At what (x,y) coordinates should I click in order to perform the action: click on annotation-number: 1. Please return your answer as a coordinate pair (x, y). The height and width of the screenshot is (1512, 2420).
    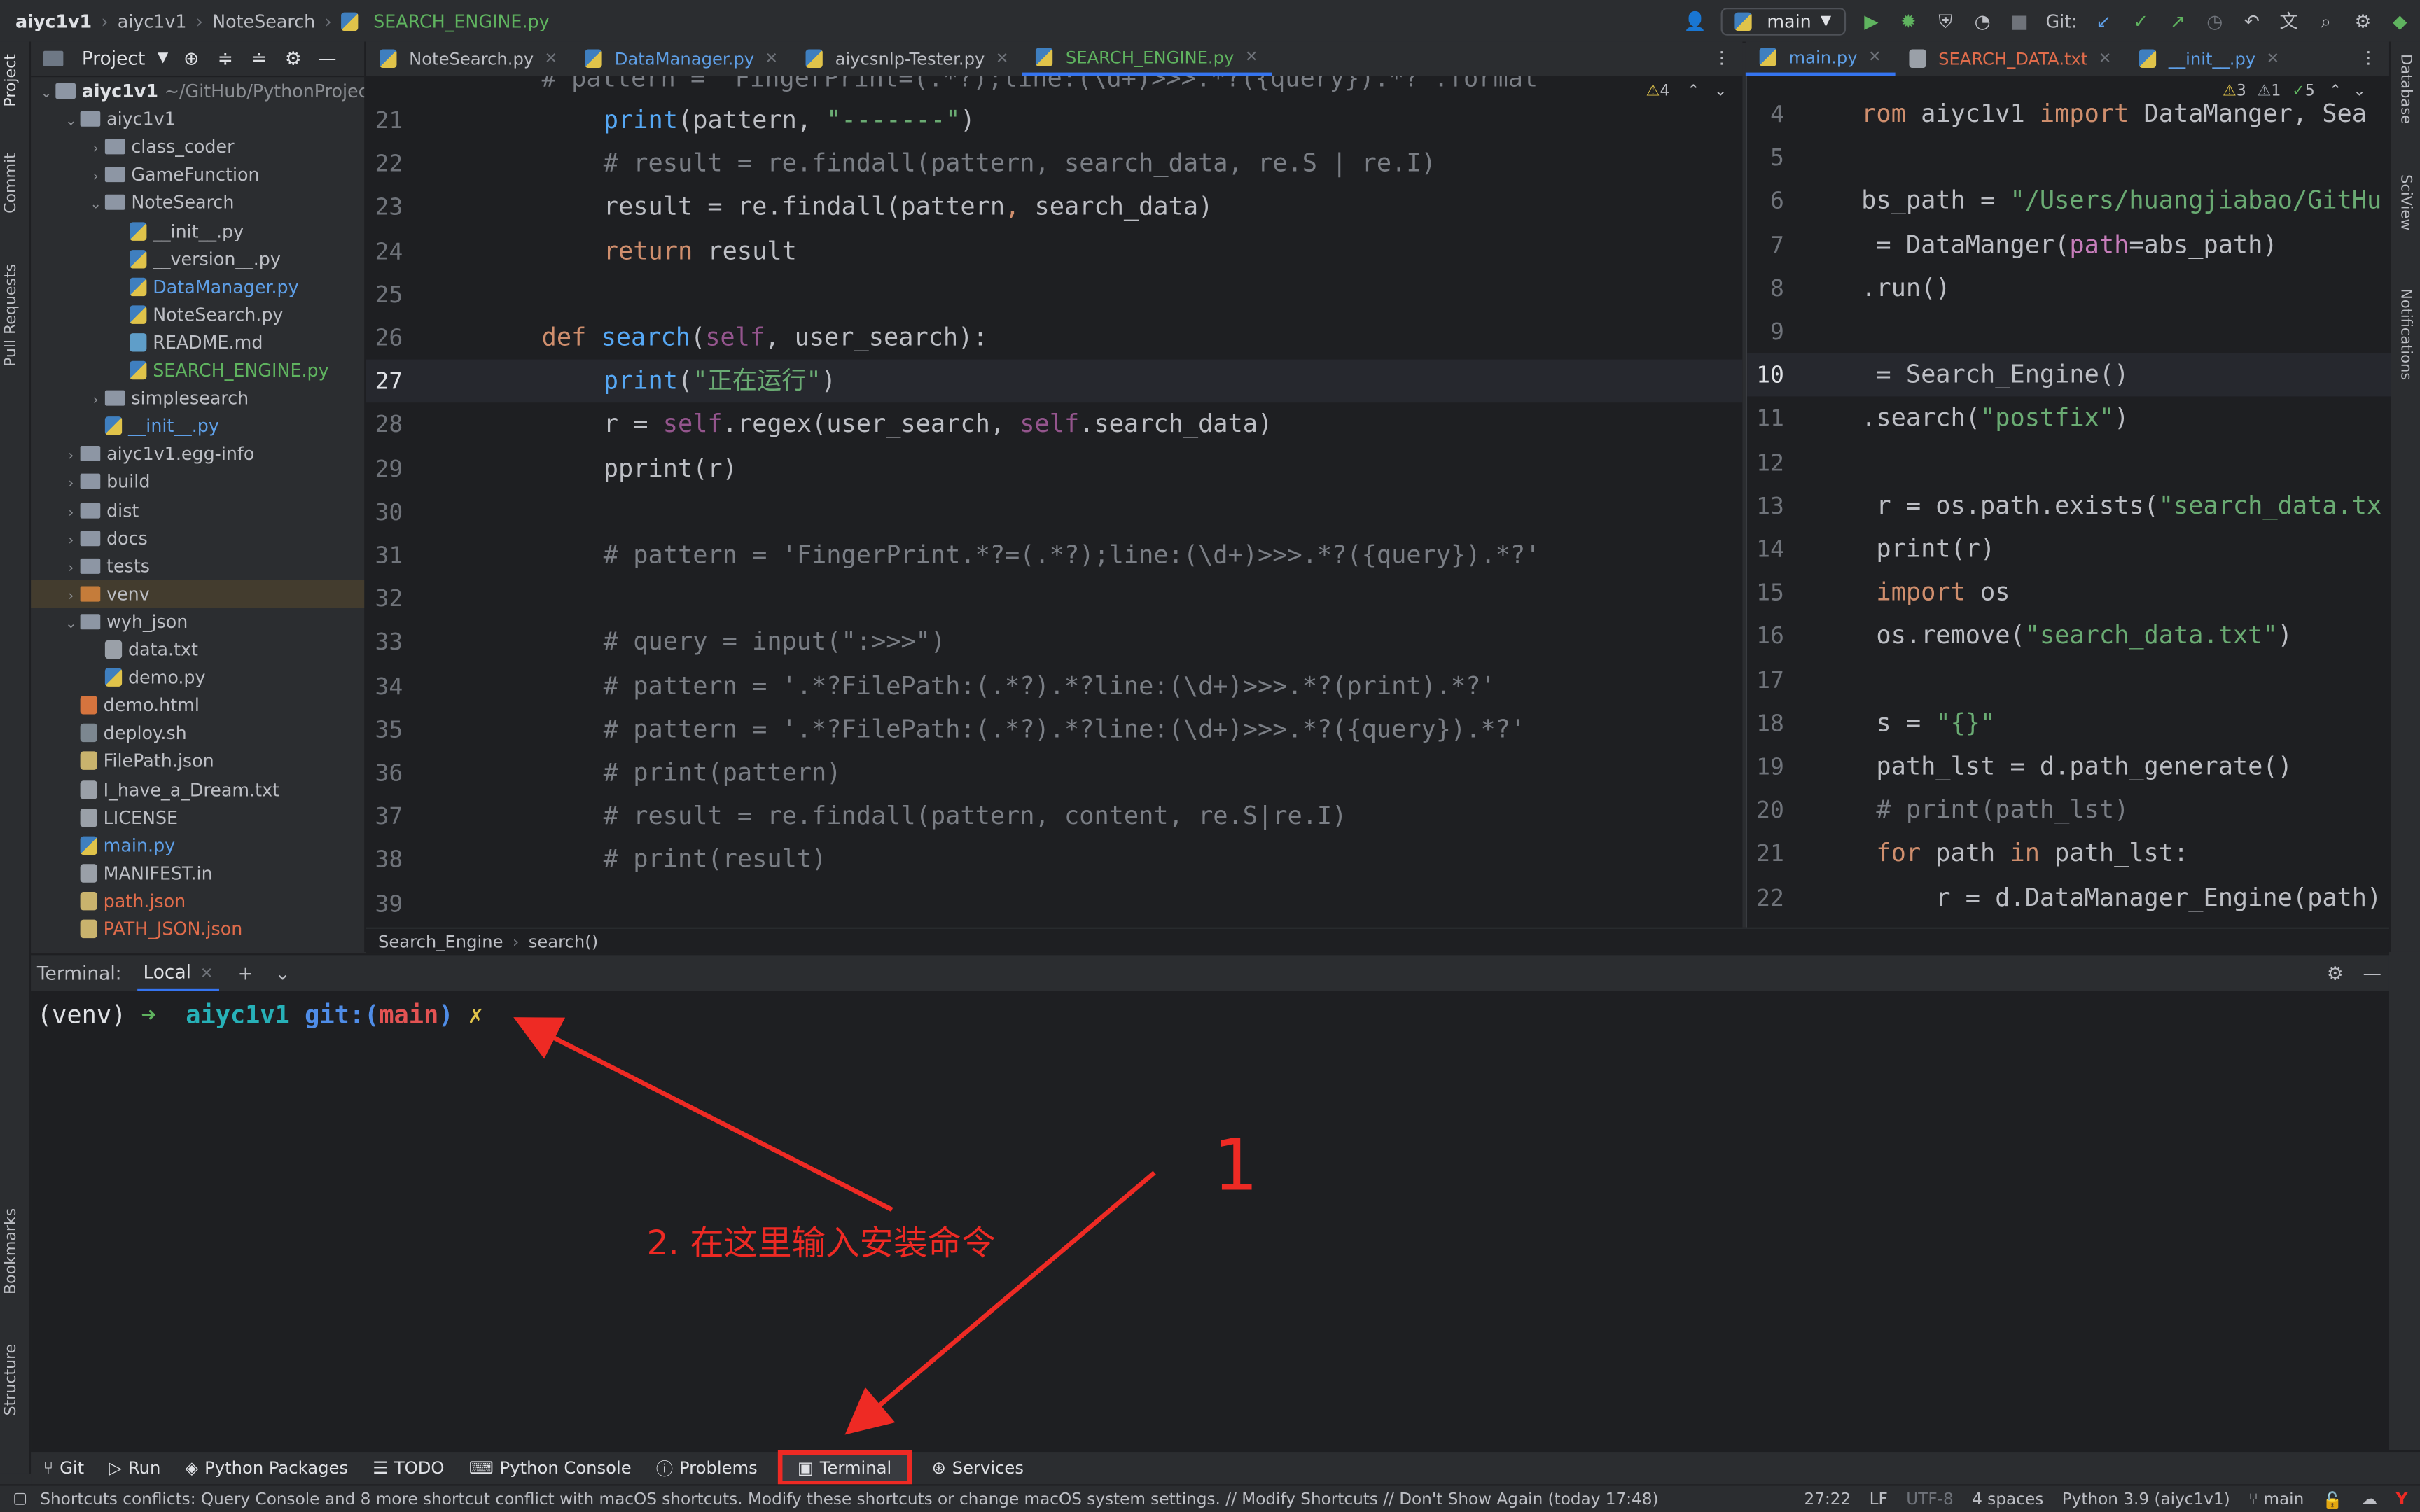
    Looking at the image, I should click on (1235, 1165).